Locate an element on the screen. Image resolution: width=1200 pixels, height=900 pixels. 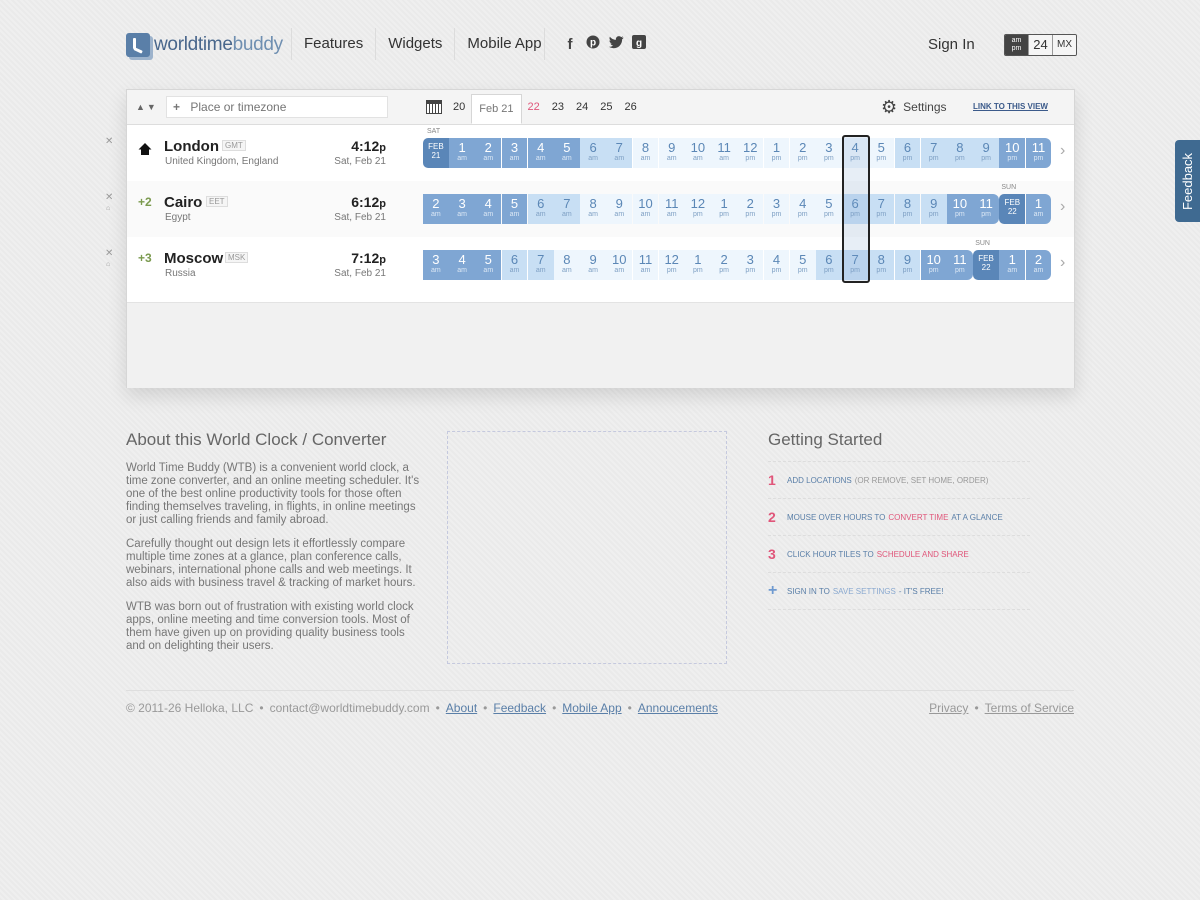
getting-started-item: 3 CLICK HOUR TILES TO SCHEDULE AND SHARE is located at coordinates (899, 553).